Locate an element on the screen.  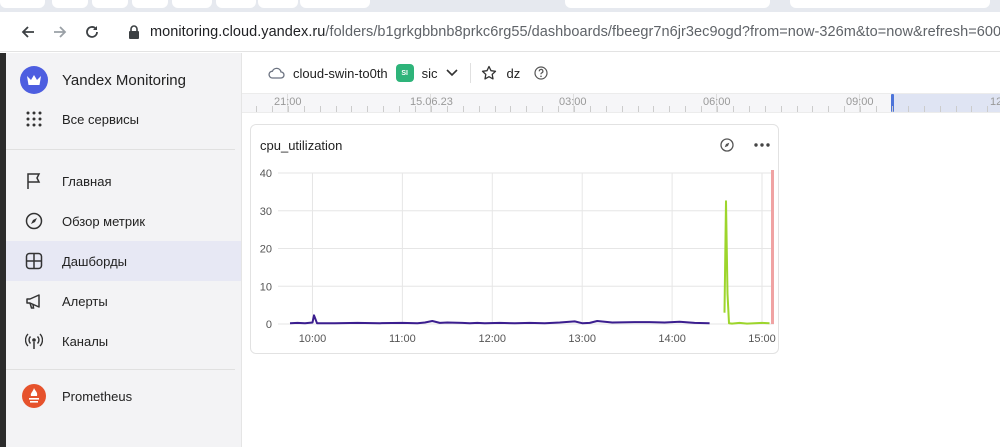
header-divider is located at coordinates (470, 73).